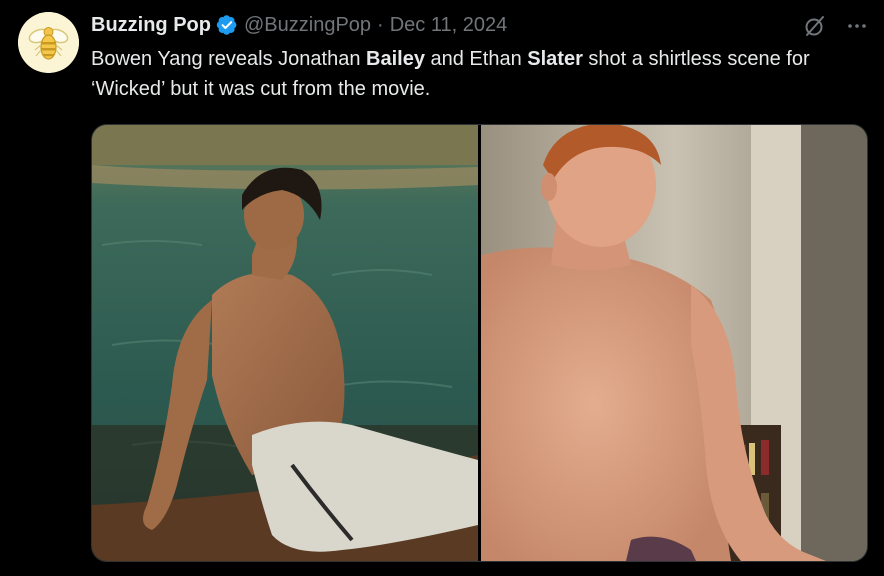 The width and height of the screenshot is (884, 576). What do you see at coordinates (395, 59) in the screenshot?
I see `tweet-text-bold: Bailey` at bounding box center [395, 59].